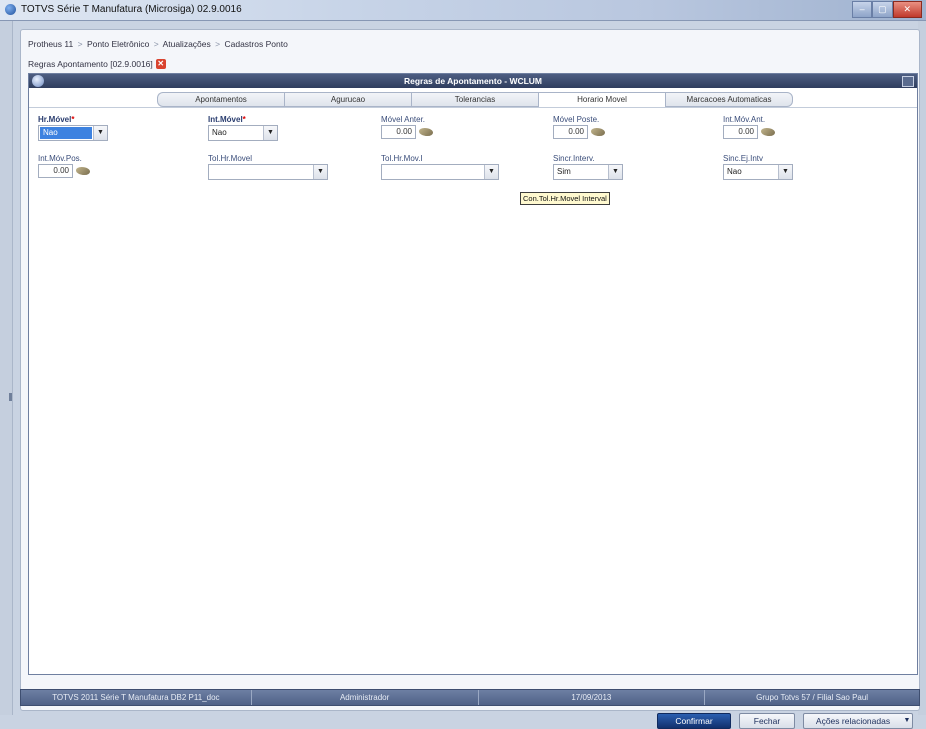 The image size is (926, 729). I want to click on tab-marcacoes-automaticas: Marcacoes Automaticas, so click(729, 99).